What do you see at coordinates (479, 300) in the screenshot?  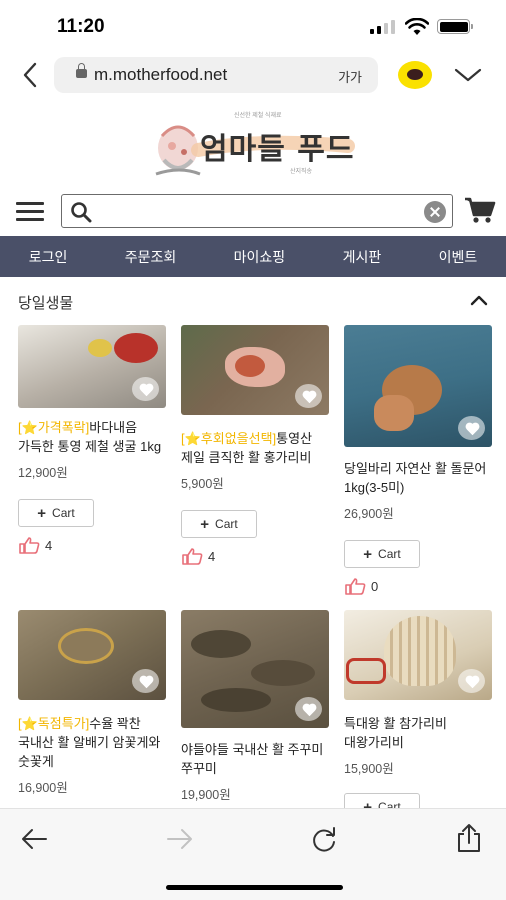 I see `chevron-up-icon` at bounding box center [479, 300].